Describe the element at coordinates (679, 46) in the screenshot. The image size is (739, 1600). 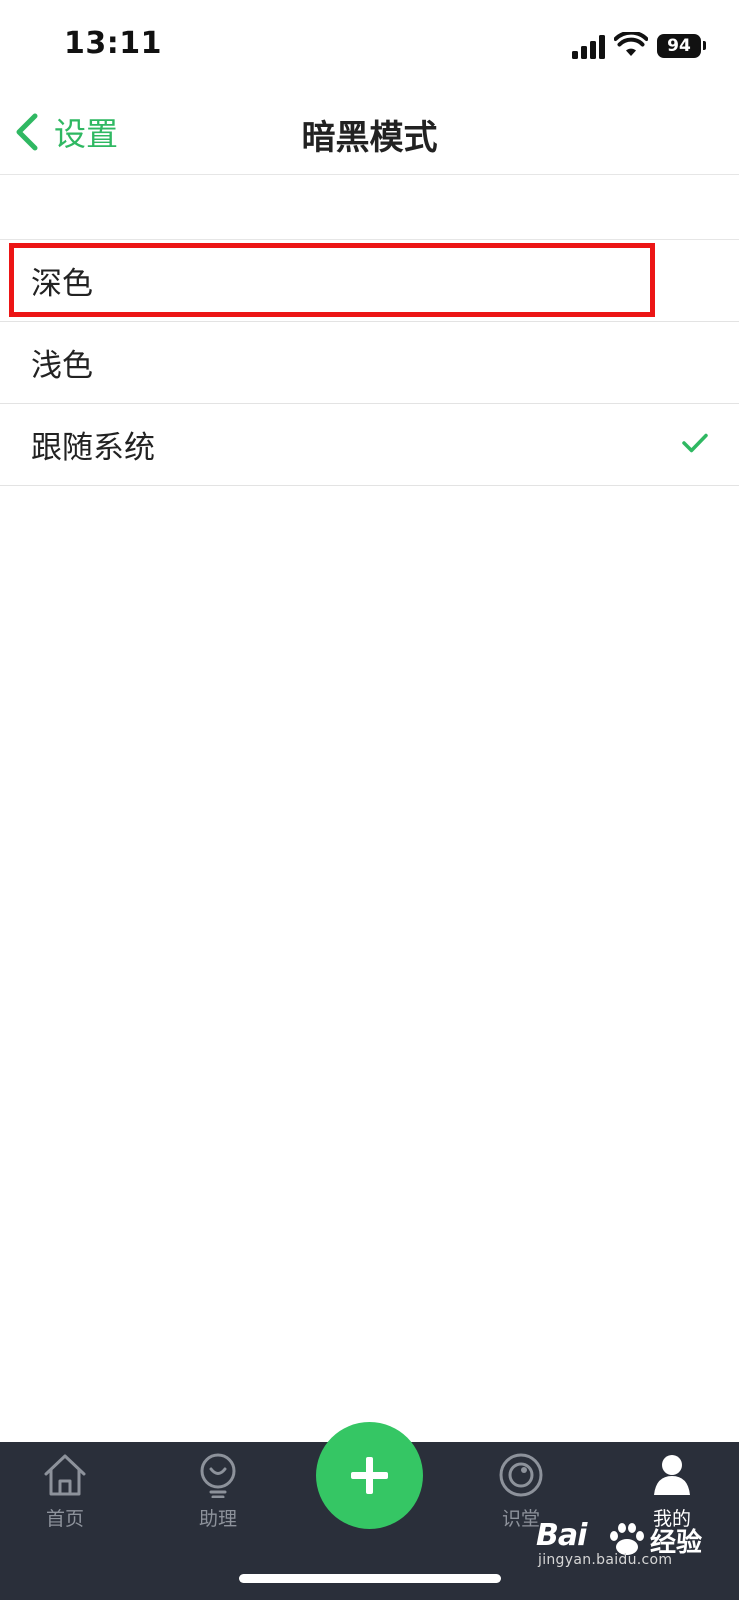
I see `battery-indicator: 94` at that location.